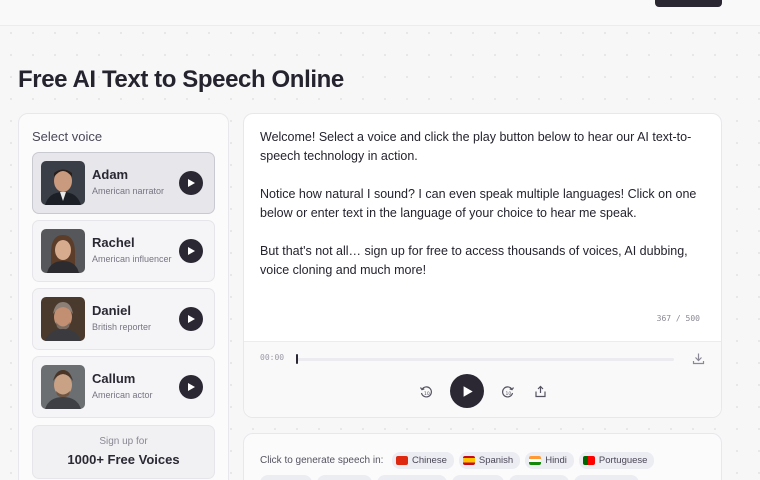  I want to click on signup-headline: 1000+ Free Voices, so click(123, 459).